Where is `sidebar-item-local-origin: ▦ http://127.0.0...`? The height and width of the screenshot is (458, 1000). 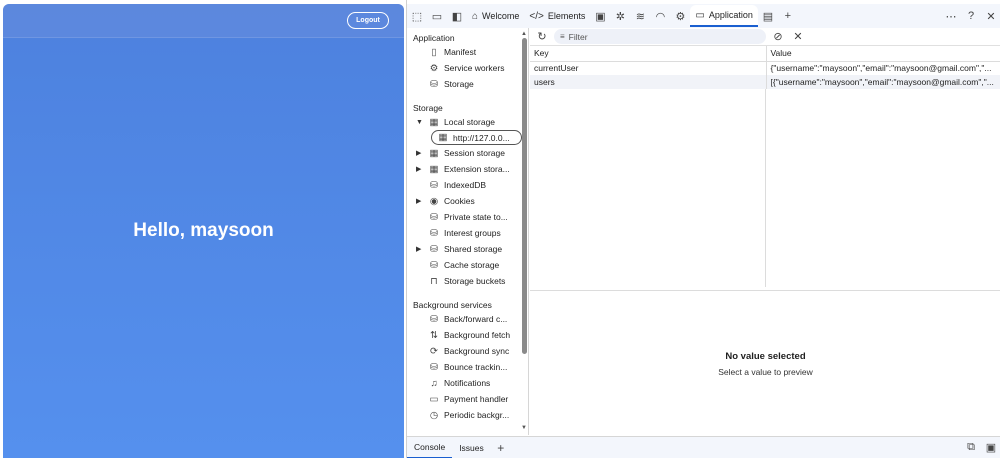 sidebar-item-local-origin: ▦ http://127.0.0... is located at coordinates (476, 137).